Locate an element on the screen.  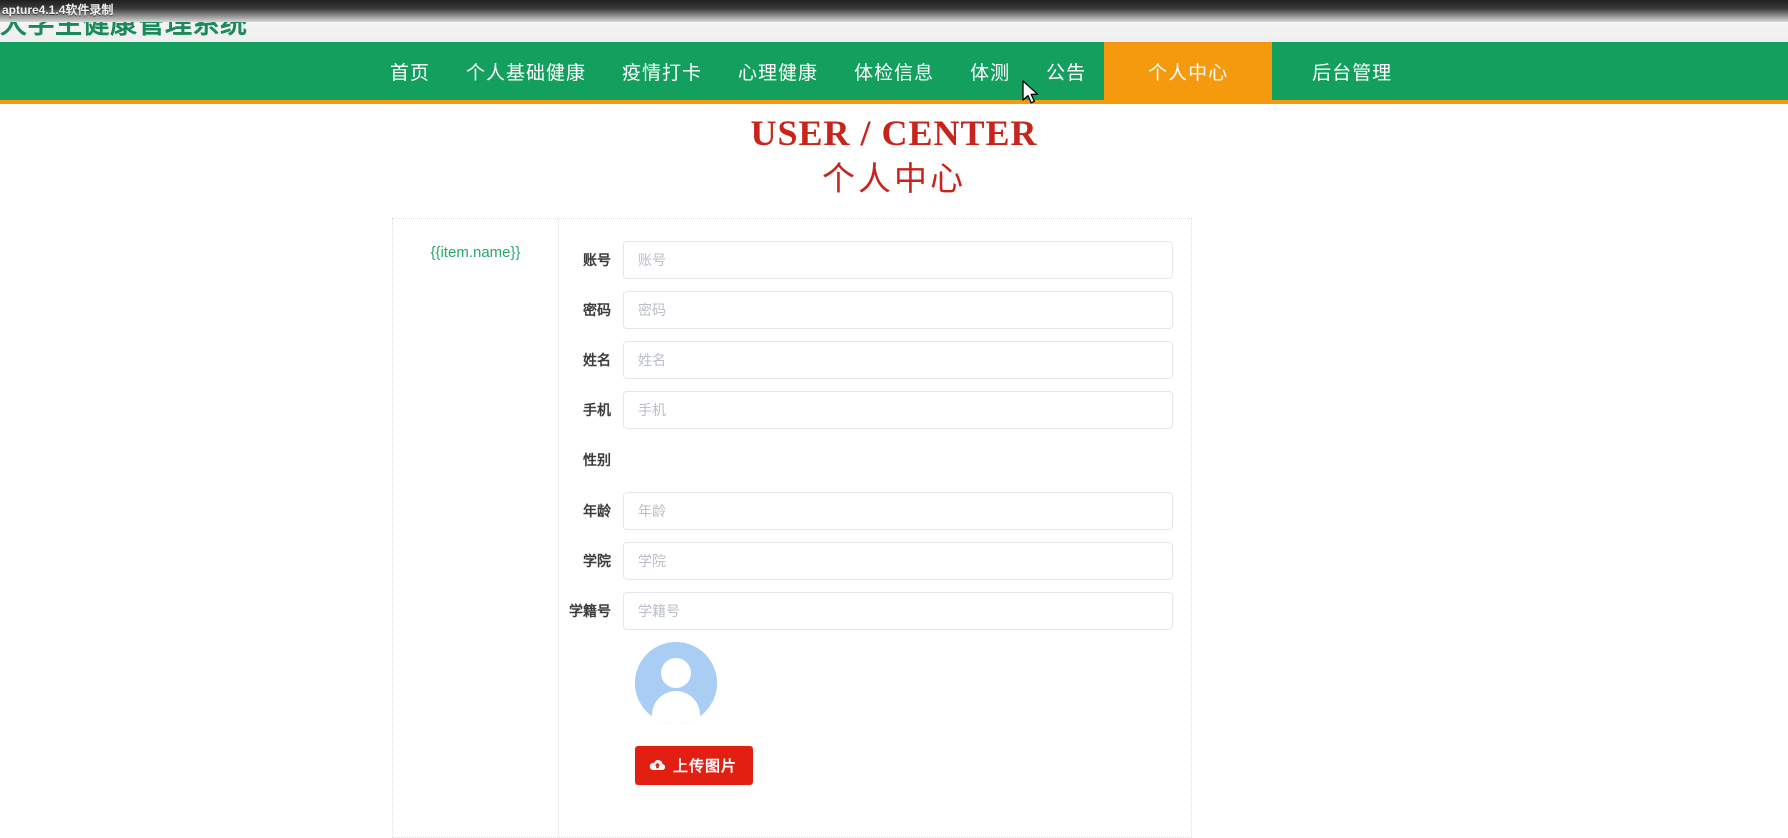
label-phone: 手机 is located at coordinates (597, 410).